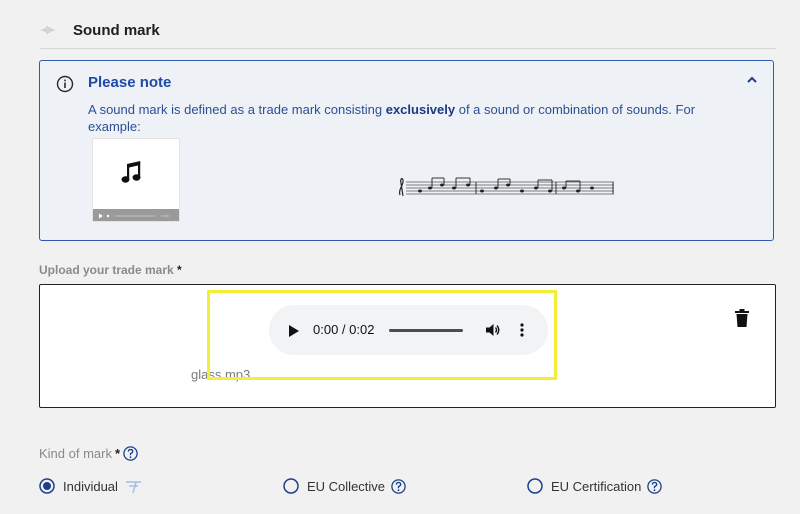 The image size is (800, 514). I want to click on radio-label-individual: Individual, so click(90, 486).